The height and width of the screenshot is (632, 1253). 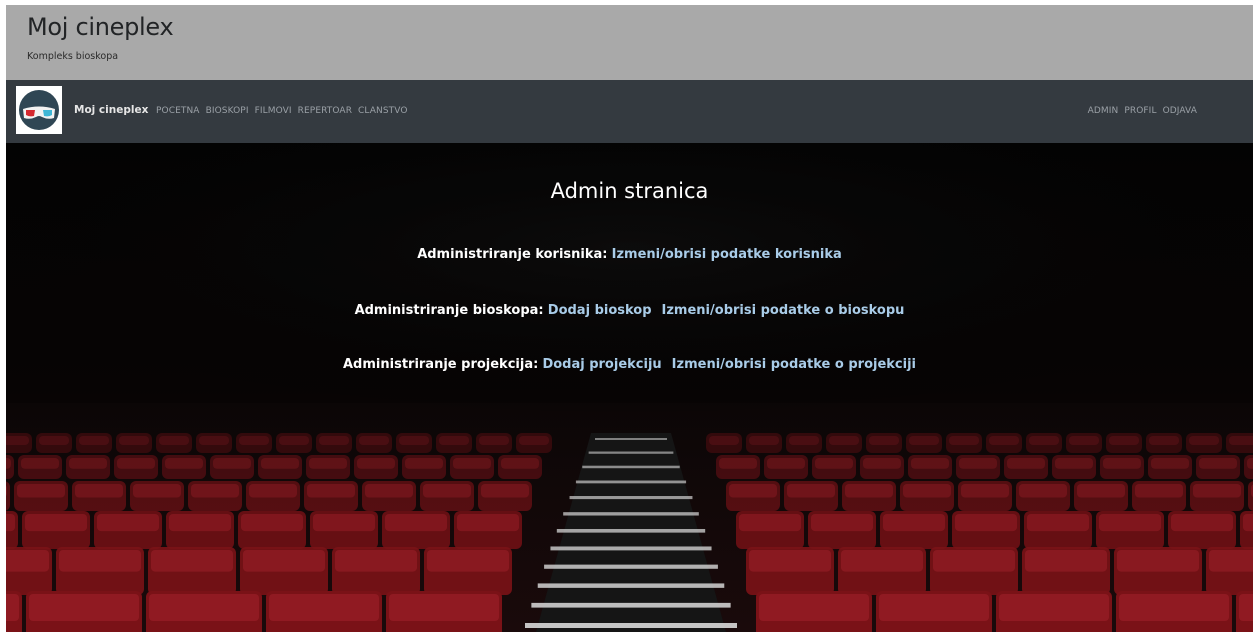 What do you see at coordinates (783, 310) in the screenshot?
I see `edit-cinema-link: Izmeni/obrisi podatke o bioskopu` at bounding box center [783, 310].